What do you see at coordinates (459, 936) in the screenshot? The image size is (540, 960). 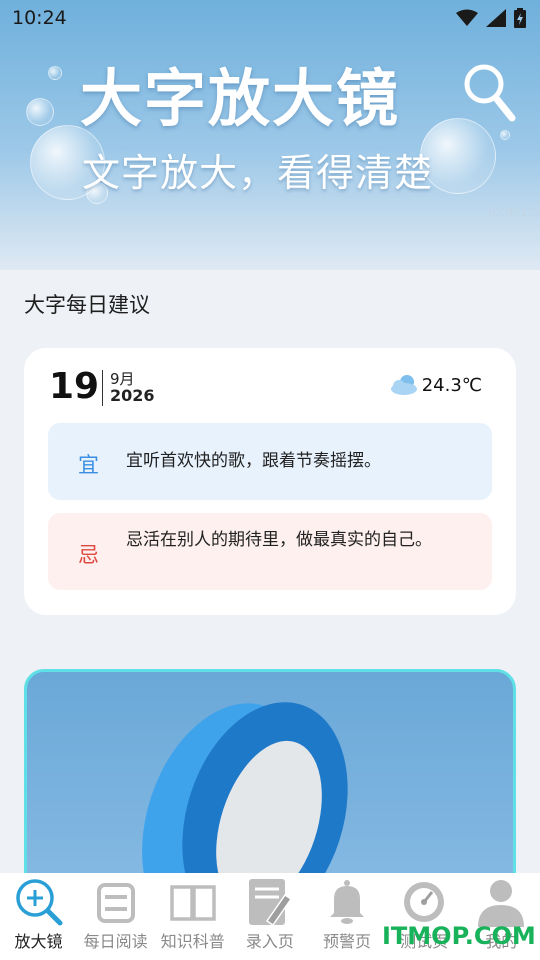 I see `watermark: ITMOP.COM` at bounding box center [459, 936].